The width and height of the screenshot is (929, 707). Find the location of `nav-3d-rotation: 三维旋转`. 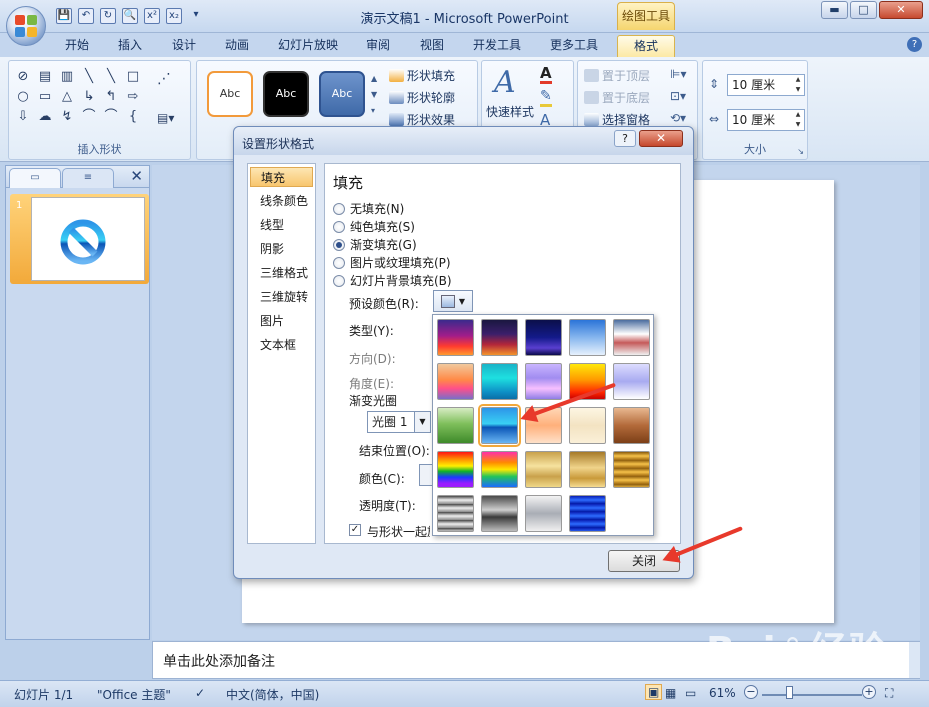

nav-3d-rotation: 三维旋转 is located at coordinates (281, 297).